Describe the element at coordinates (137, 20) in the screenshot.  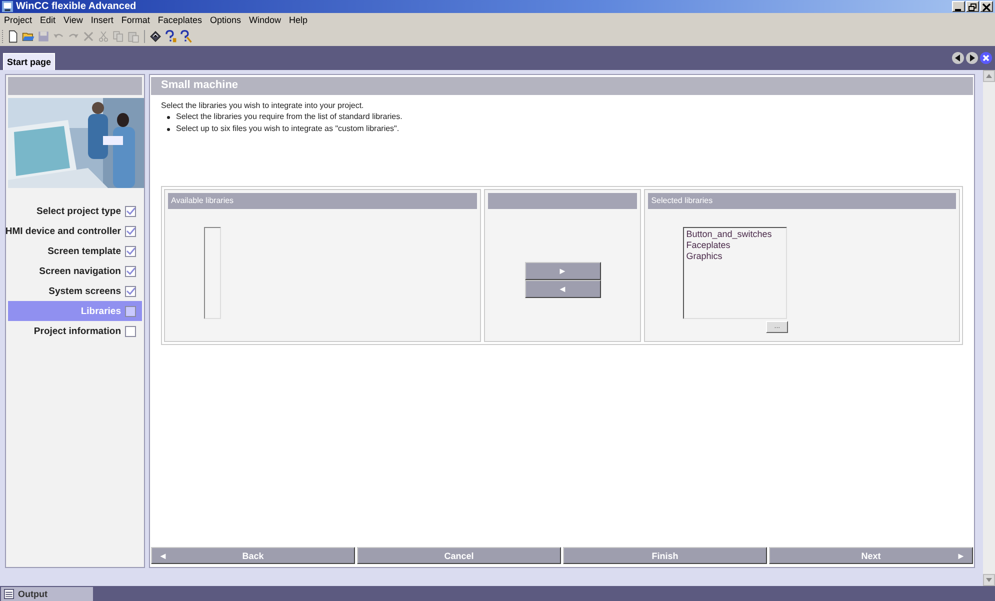
I see `menu-item: Format` at that location.